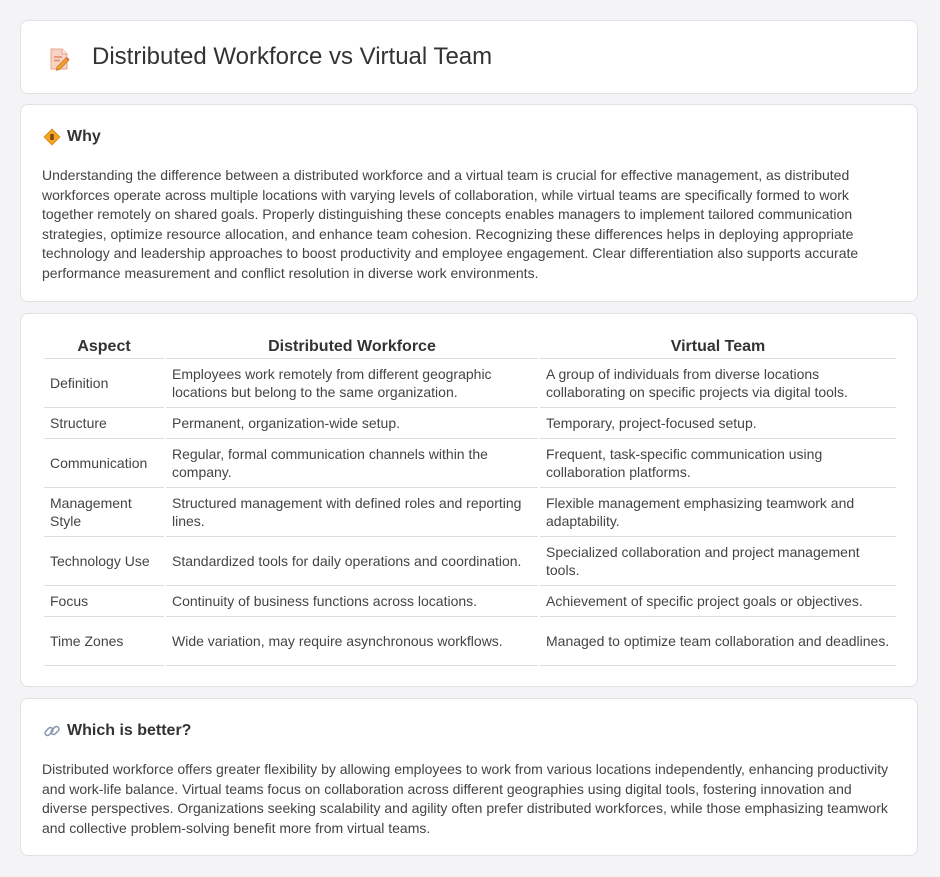 Image resolution: width=940 pixels, height=877 pixels. Describe the element at coordinates (104, 641) in the screenshot. I see `aspect-cell: Time Zones` at that location.